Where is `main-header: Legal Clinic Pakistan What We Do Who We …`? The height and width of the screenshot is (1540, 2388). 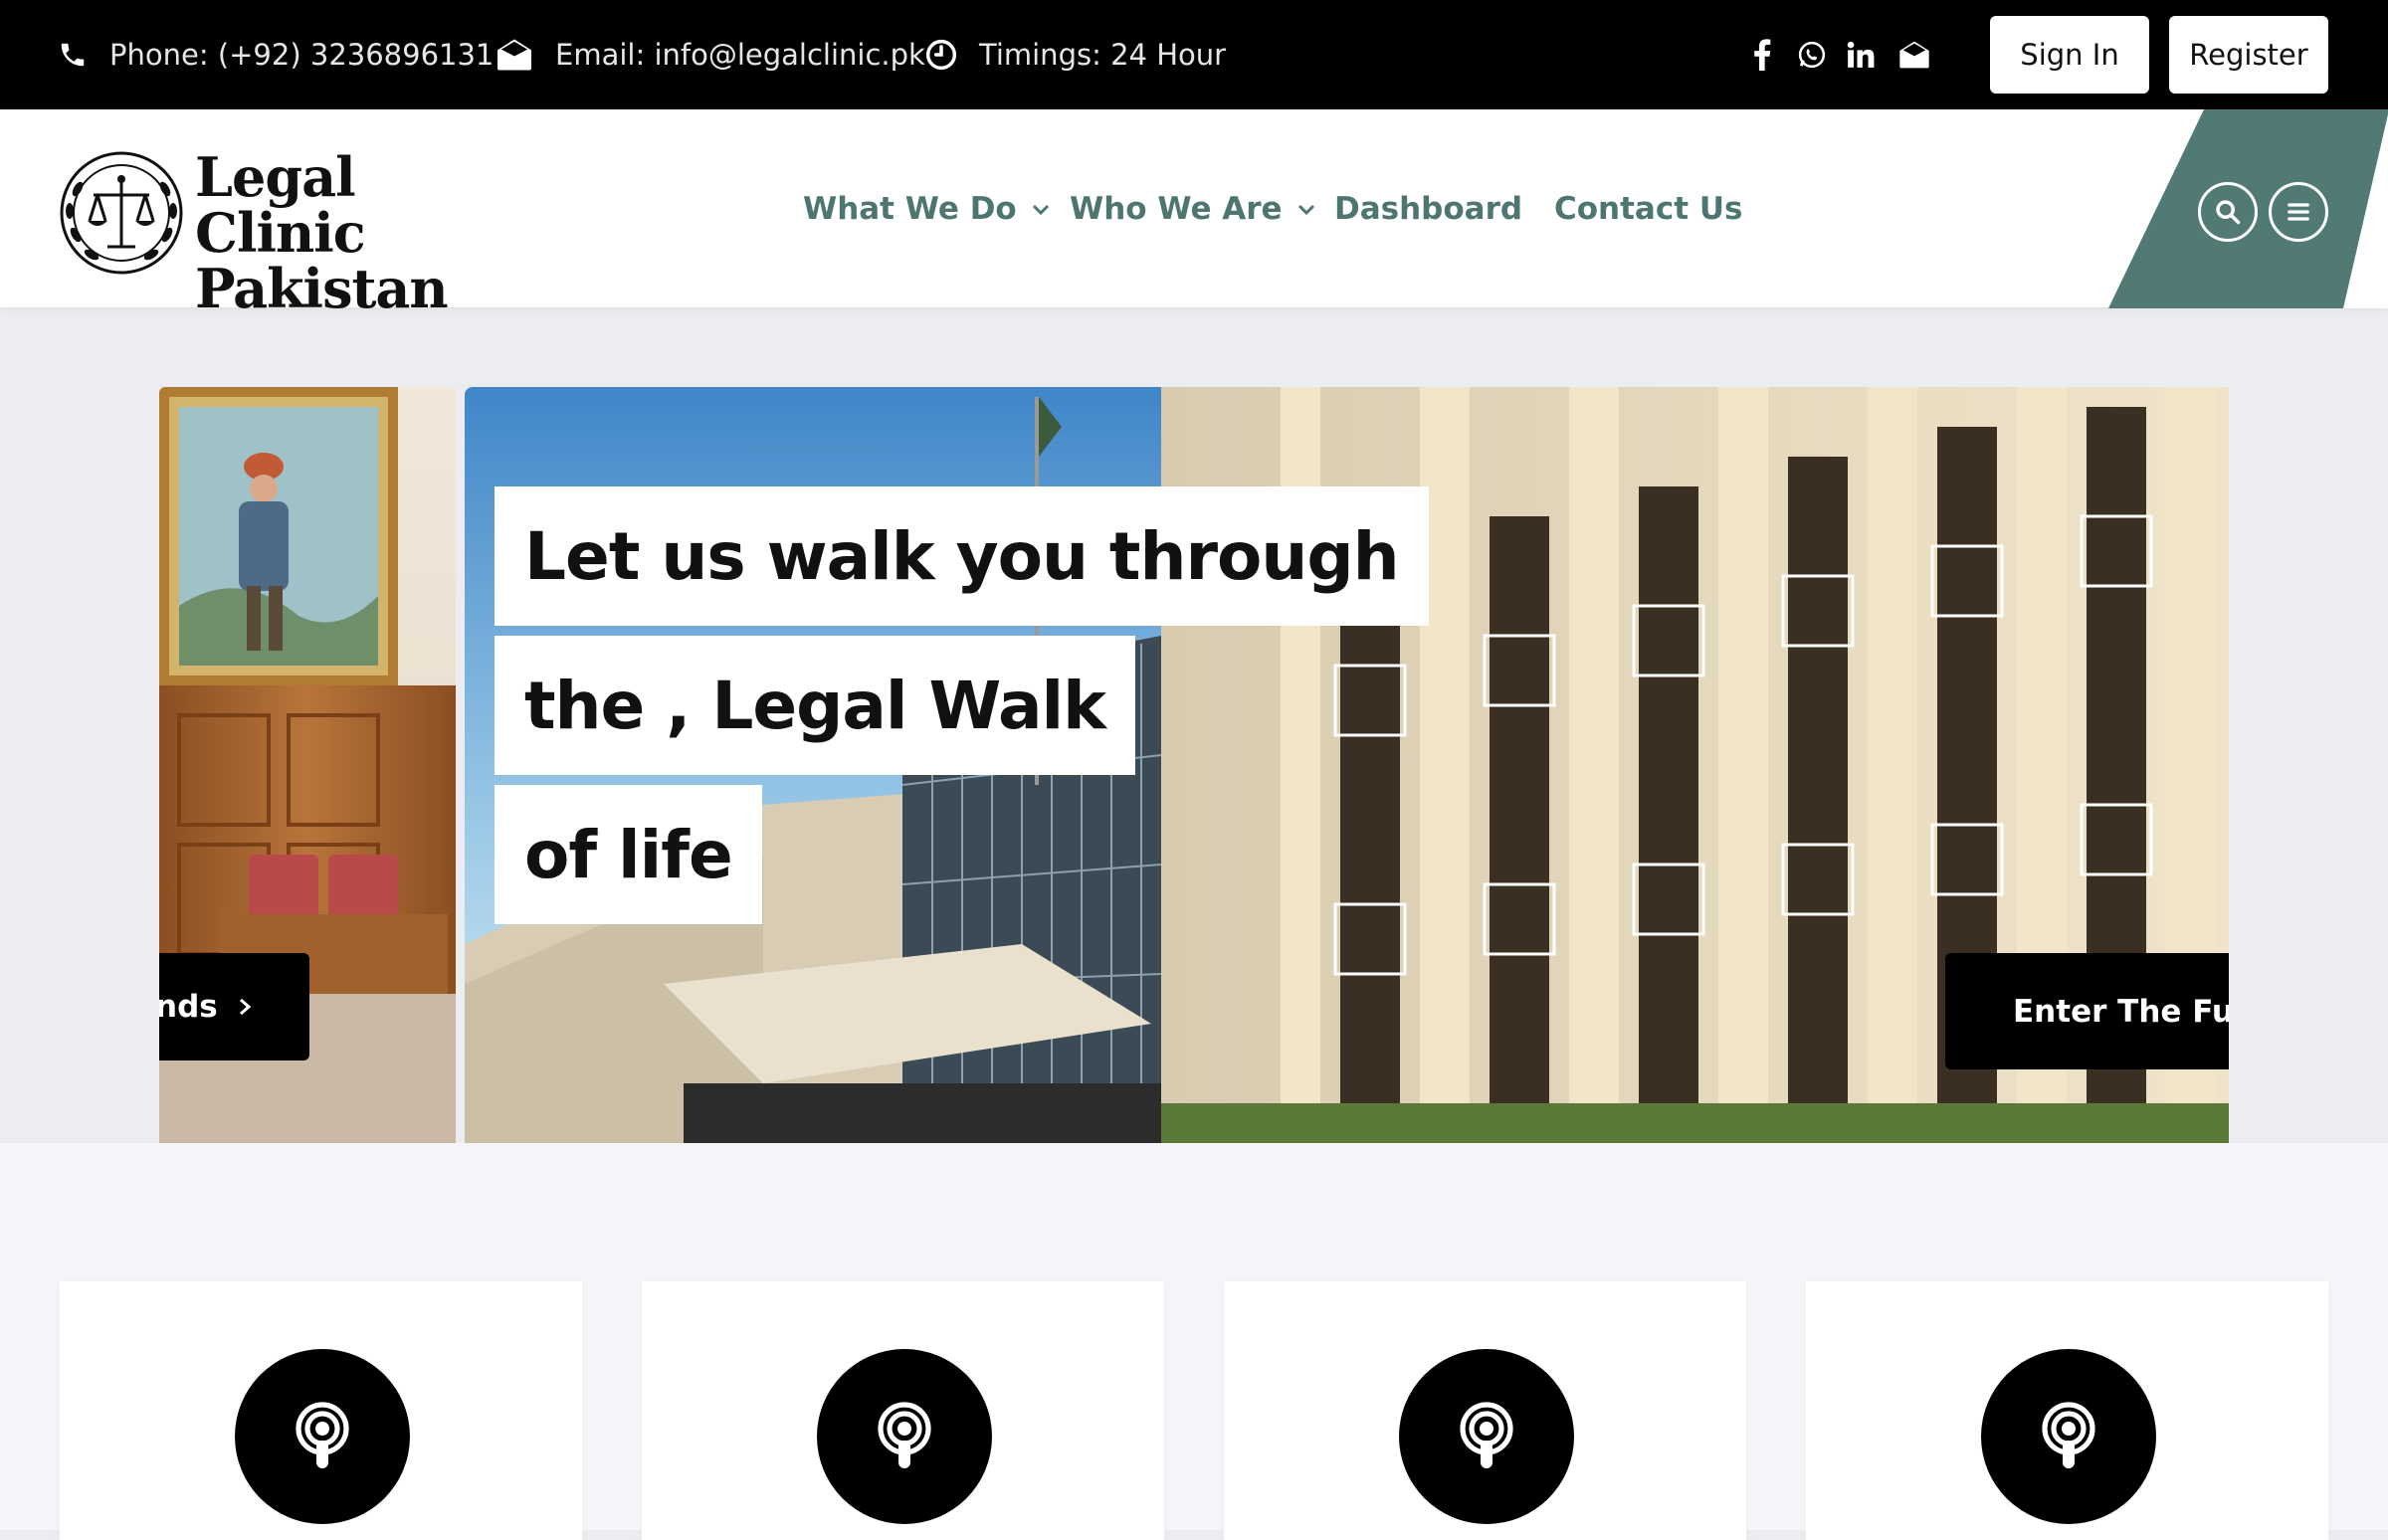
main-header: Legal Clinic Pakistan What We Do Who We … is located at coordinates (1194, 212).